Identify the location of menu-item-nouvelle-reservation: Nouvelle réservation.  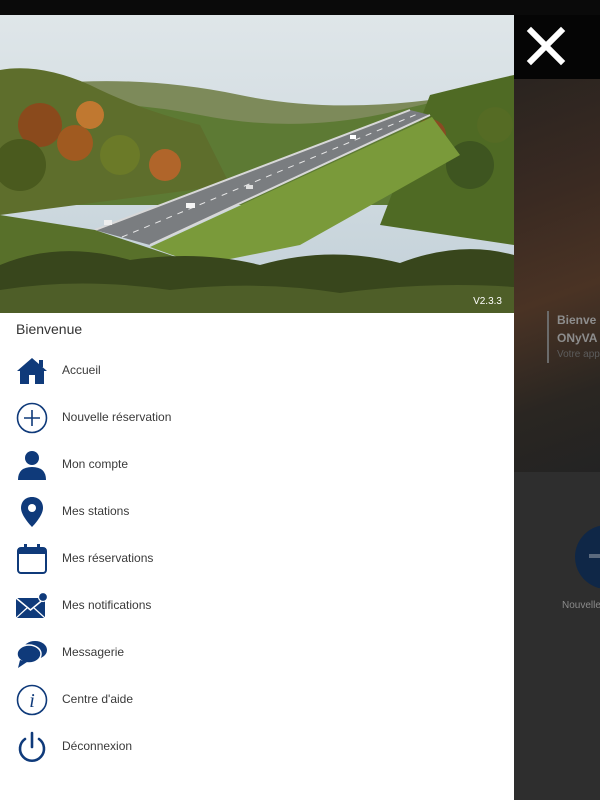
(257, 418).